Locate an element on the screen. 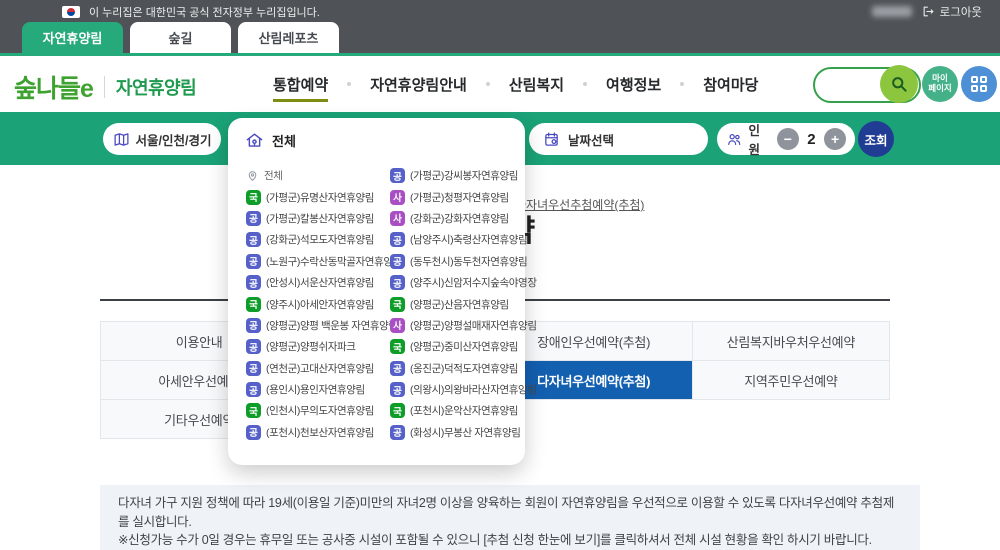 This screenshot has width=1000, height=550. facility-option-label: (남양주시)축령산자연휴양림 is located at coordinates (469, 240).